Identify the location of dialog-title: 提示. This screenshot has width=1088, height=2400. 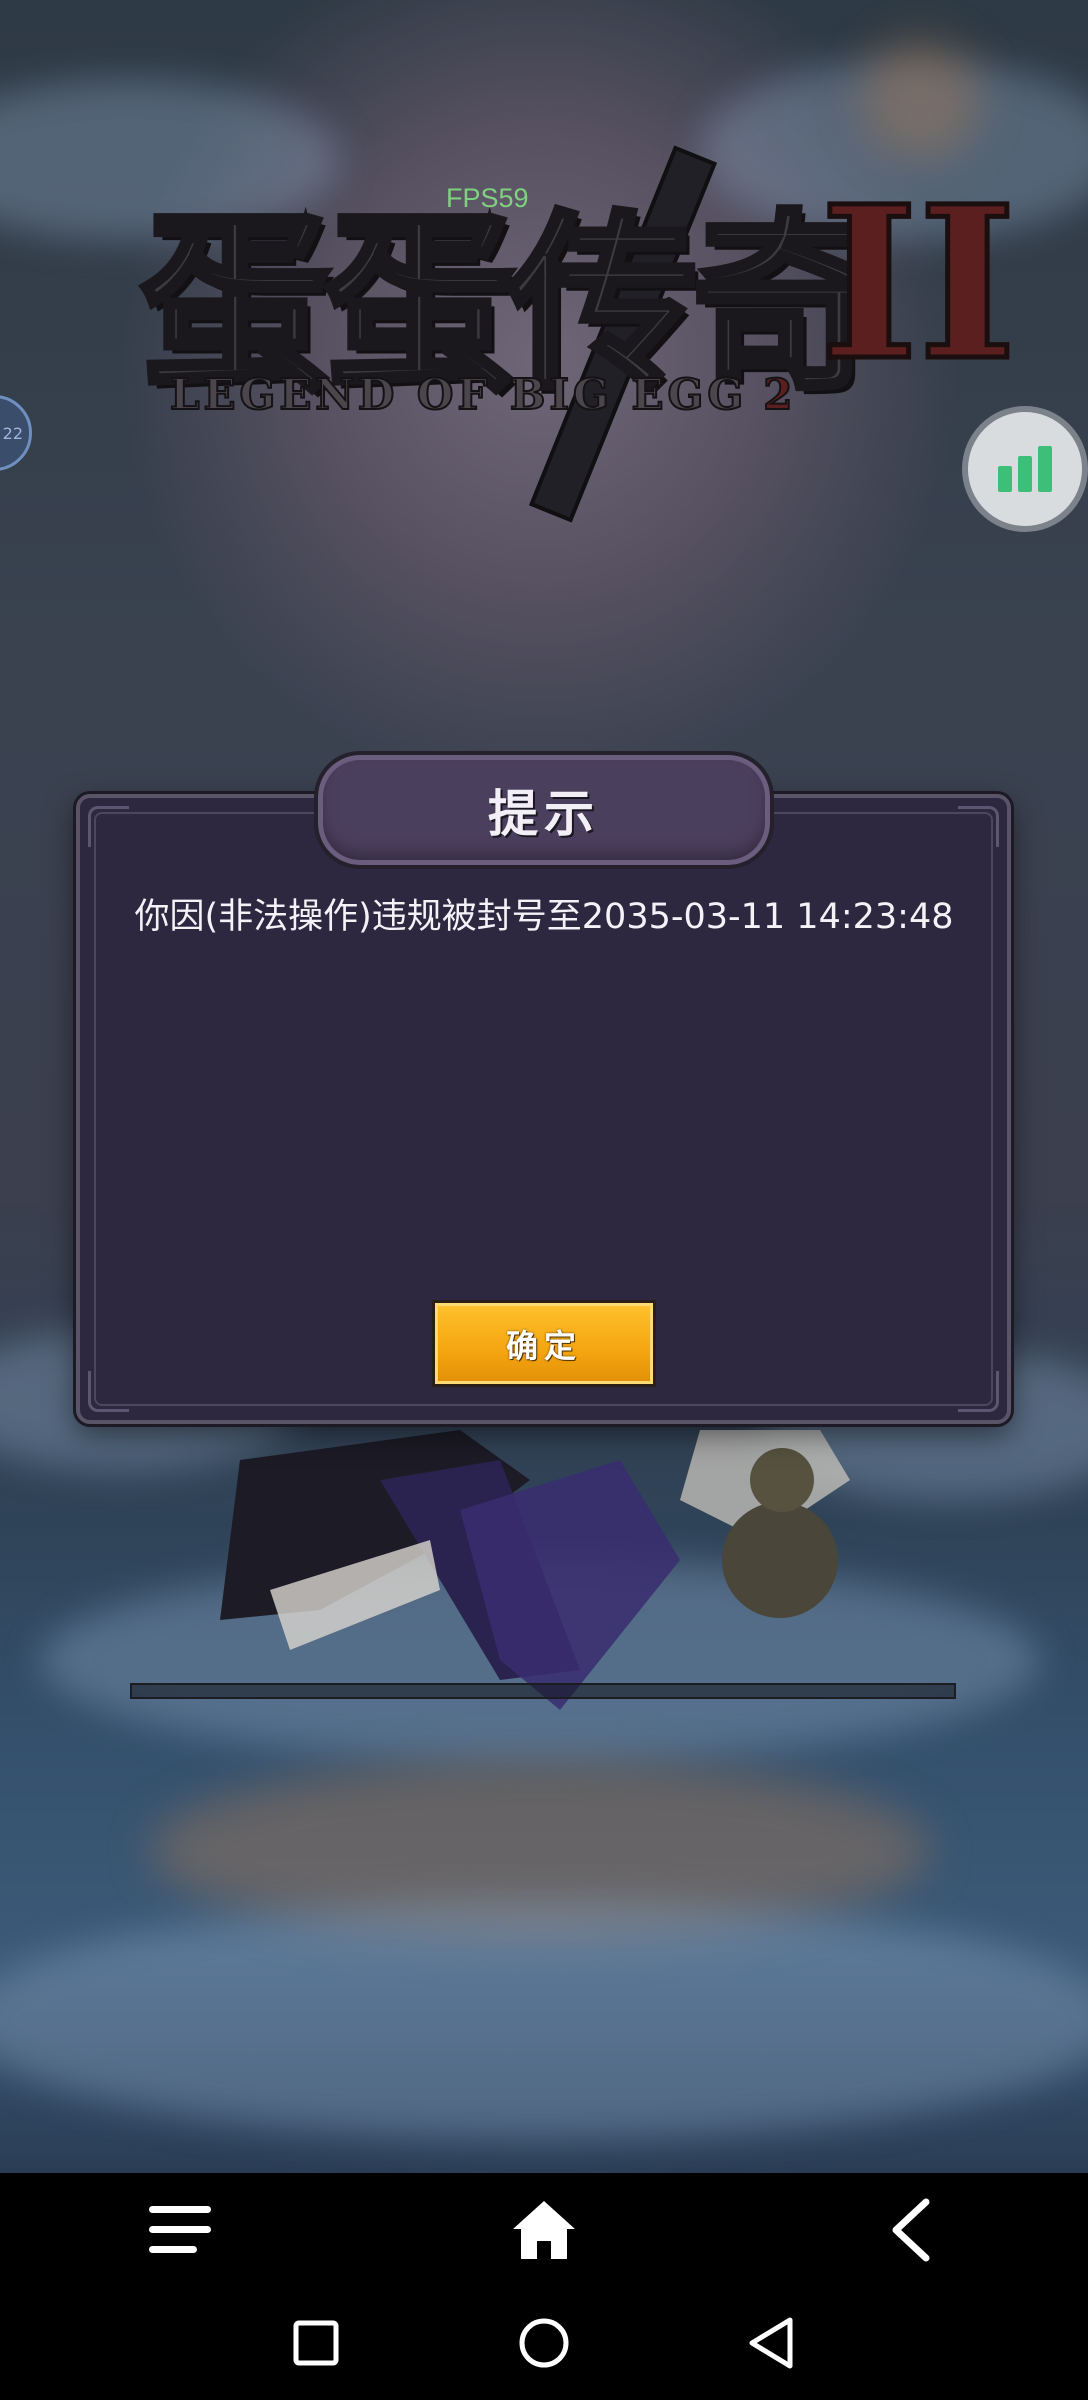
(544, 813).